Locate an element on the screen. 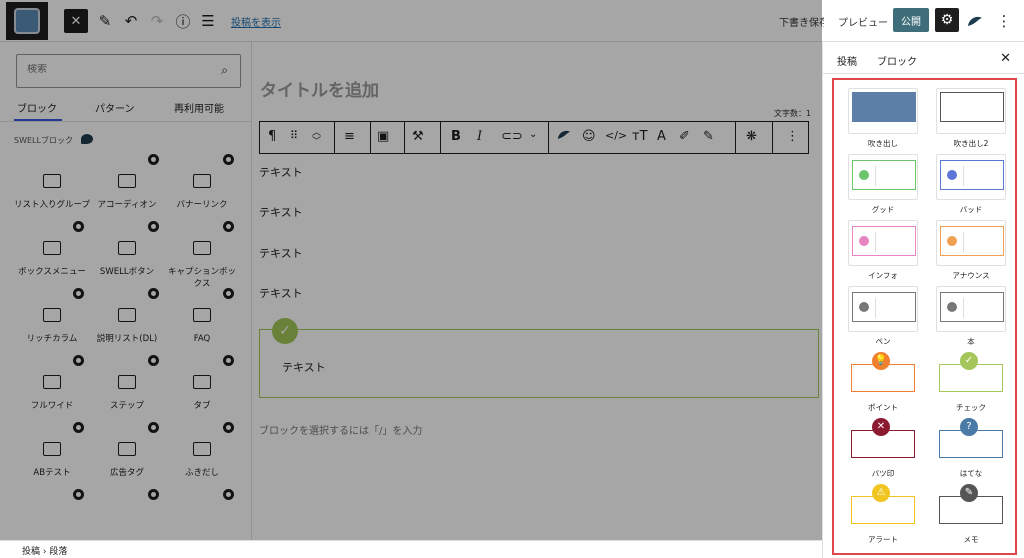 This screenshot has width=1024, height=558. block-item: アコーディオン is located at coordinates (127, 192).